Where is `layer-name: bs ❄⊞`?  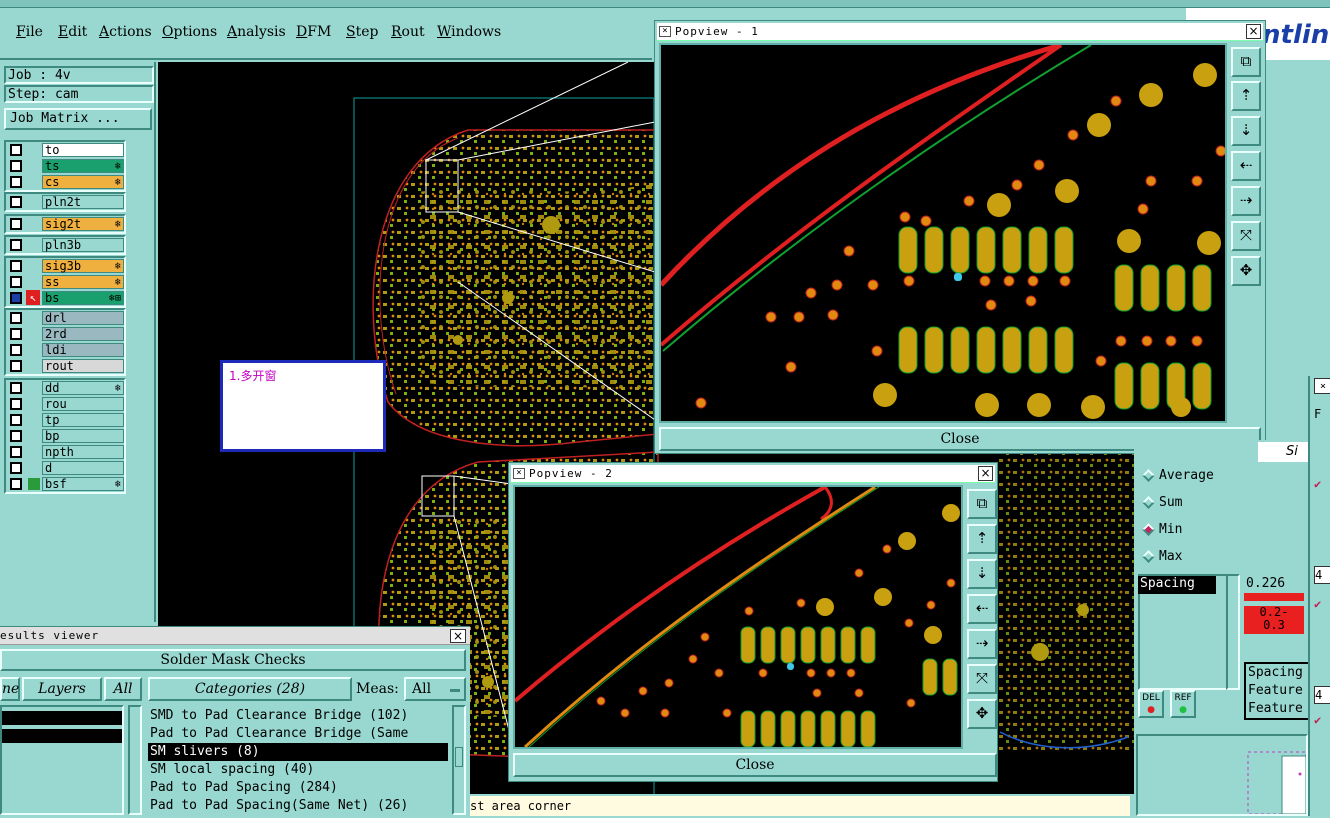 layer-name: bs ❄⊞ is located at coordinates (83, 298).